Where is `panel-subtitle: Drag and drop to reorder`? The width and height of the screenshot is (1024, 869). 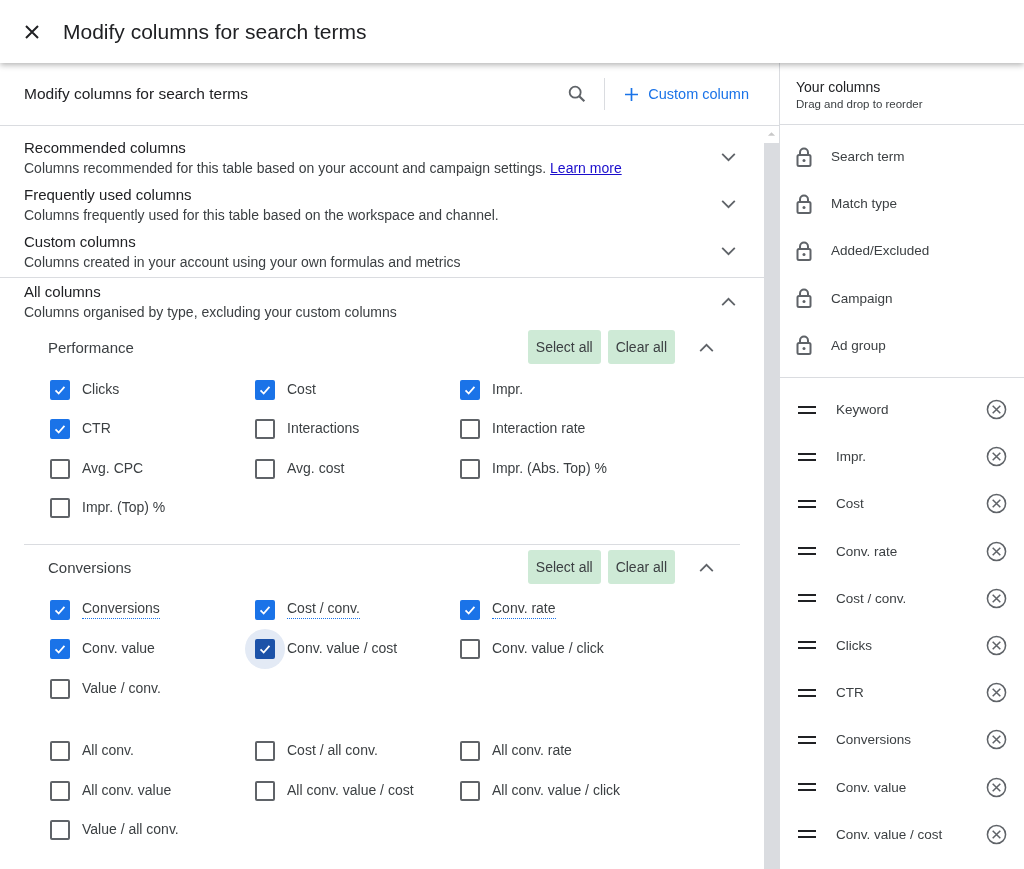 panel-subtitle: Drag and drop to reorder is located at coordinates (860, 104).